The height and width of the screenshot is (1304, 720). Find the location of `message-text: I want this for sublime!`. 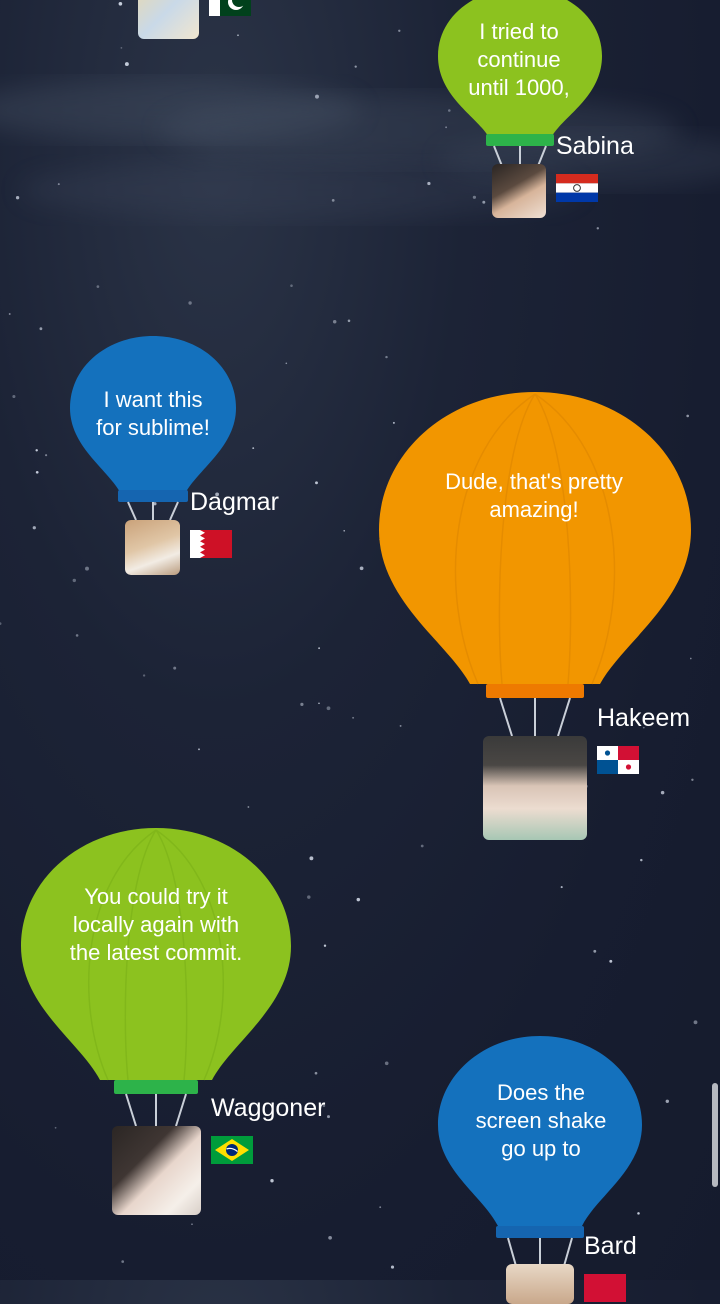

message-text: I want this for sublime! is located at coordinates (153, 413).